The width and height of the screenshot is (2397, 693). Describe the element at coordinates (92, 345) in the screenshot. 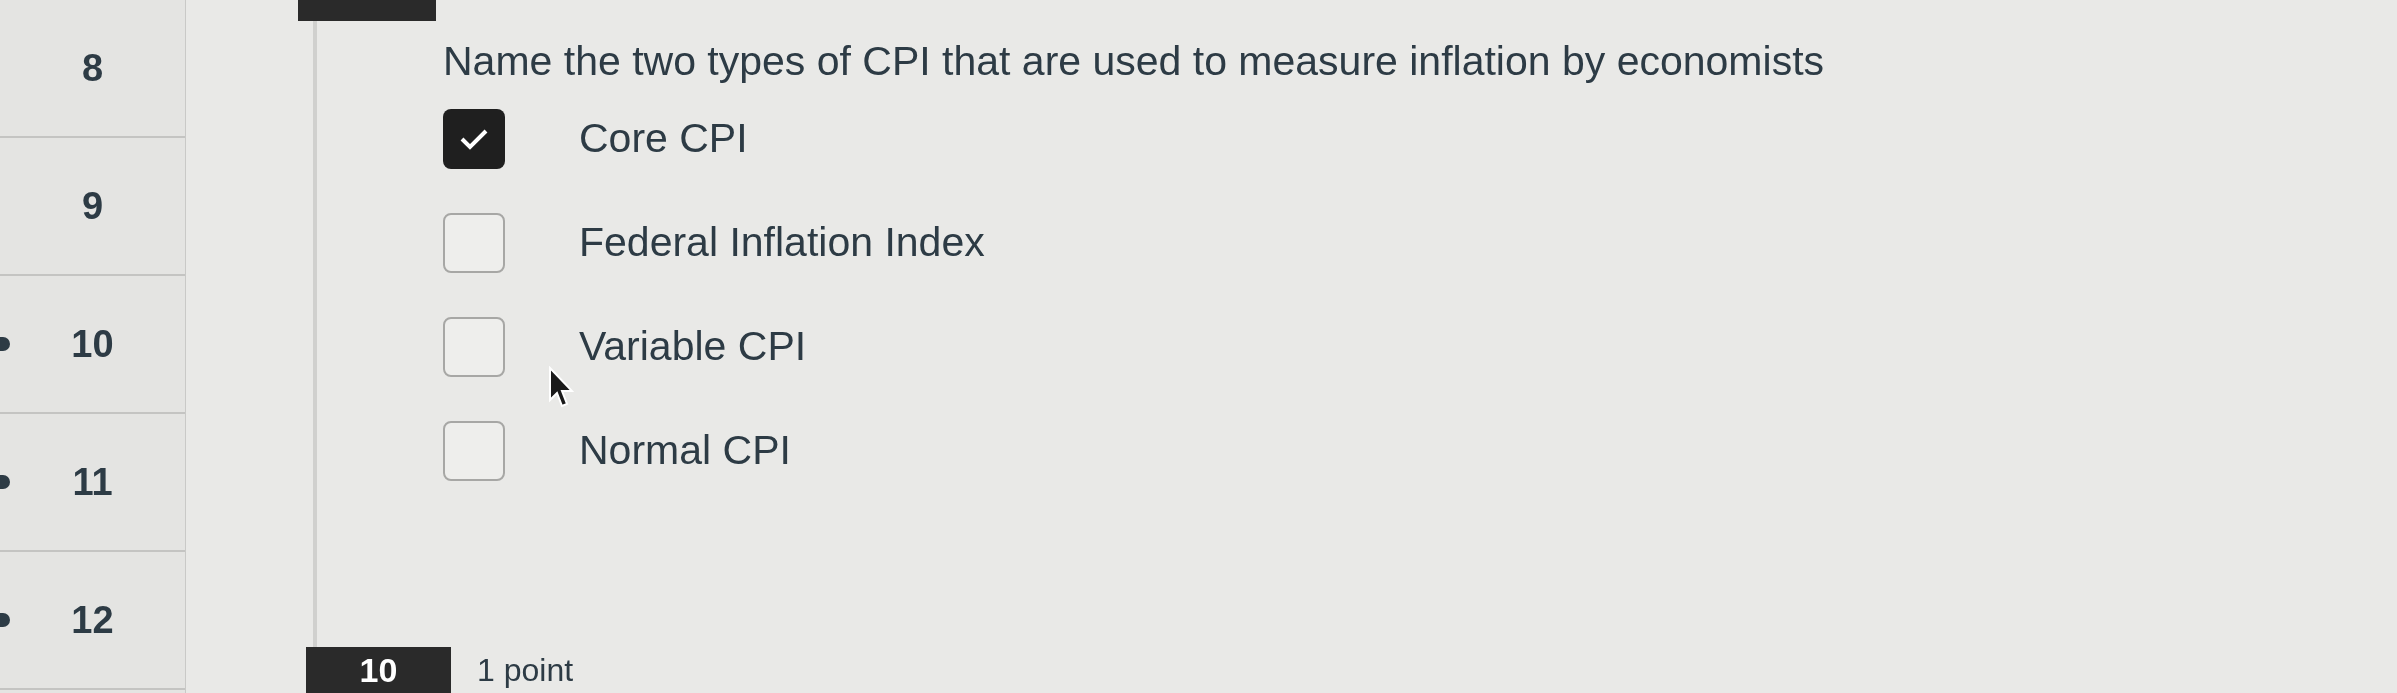

I see `question-link: 10` at that location.